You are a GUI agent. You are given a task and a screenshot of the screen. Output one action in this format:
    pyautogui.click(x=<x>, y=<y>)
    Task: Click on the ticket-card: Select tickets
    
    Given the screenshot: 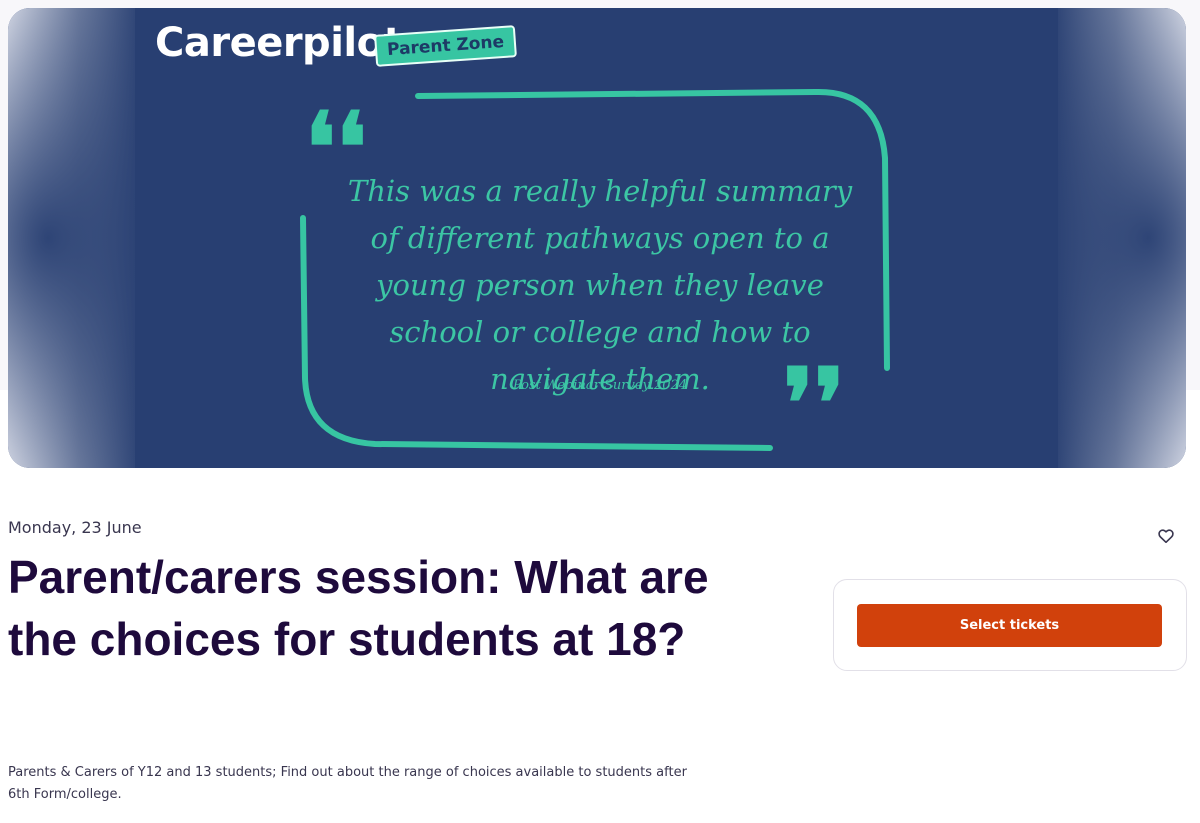 What is the action you would take?
    pyautogui.click(x=1010, y=625)
    